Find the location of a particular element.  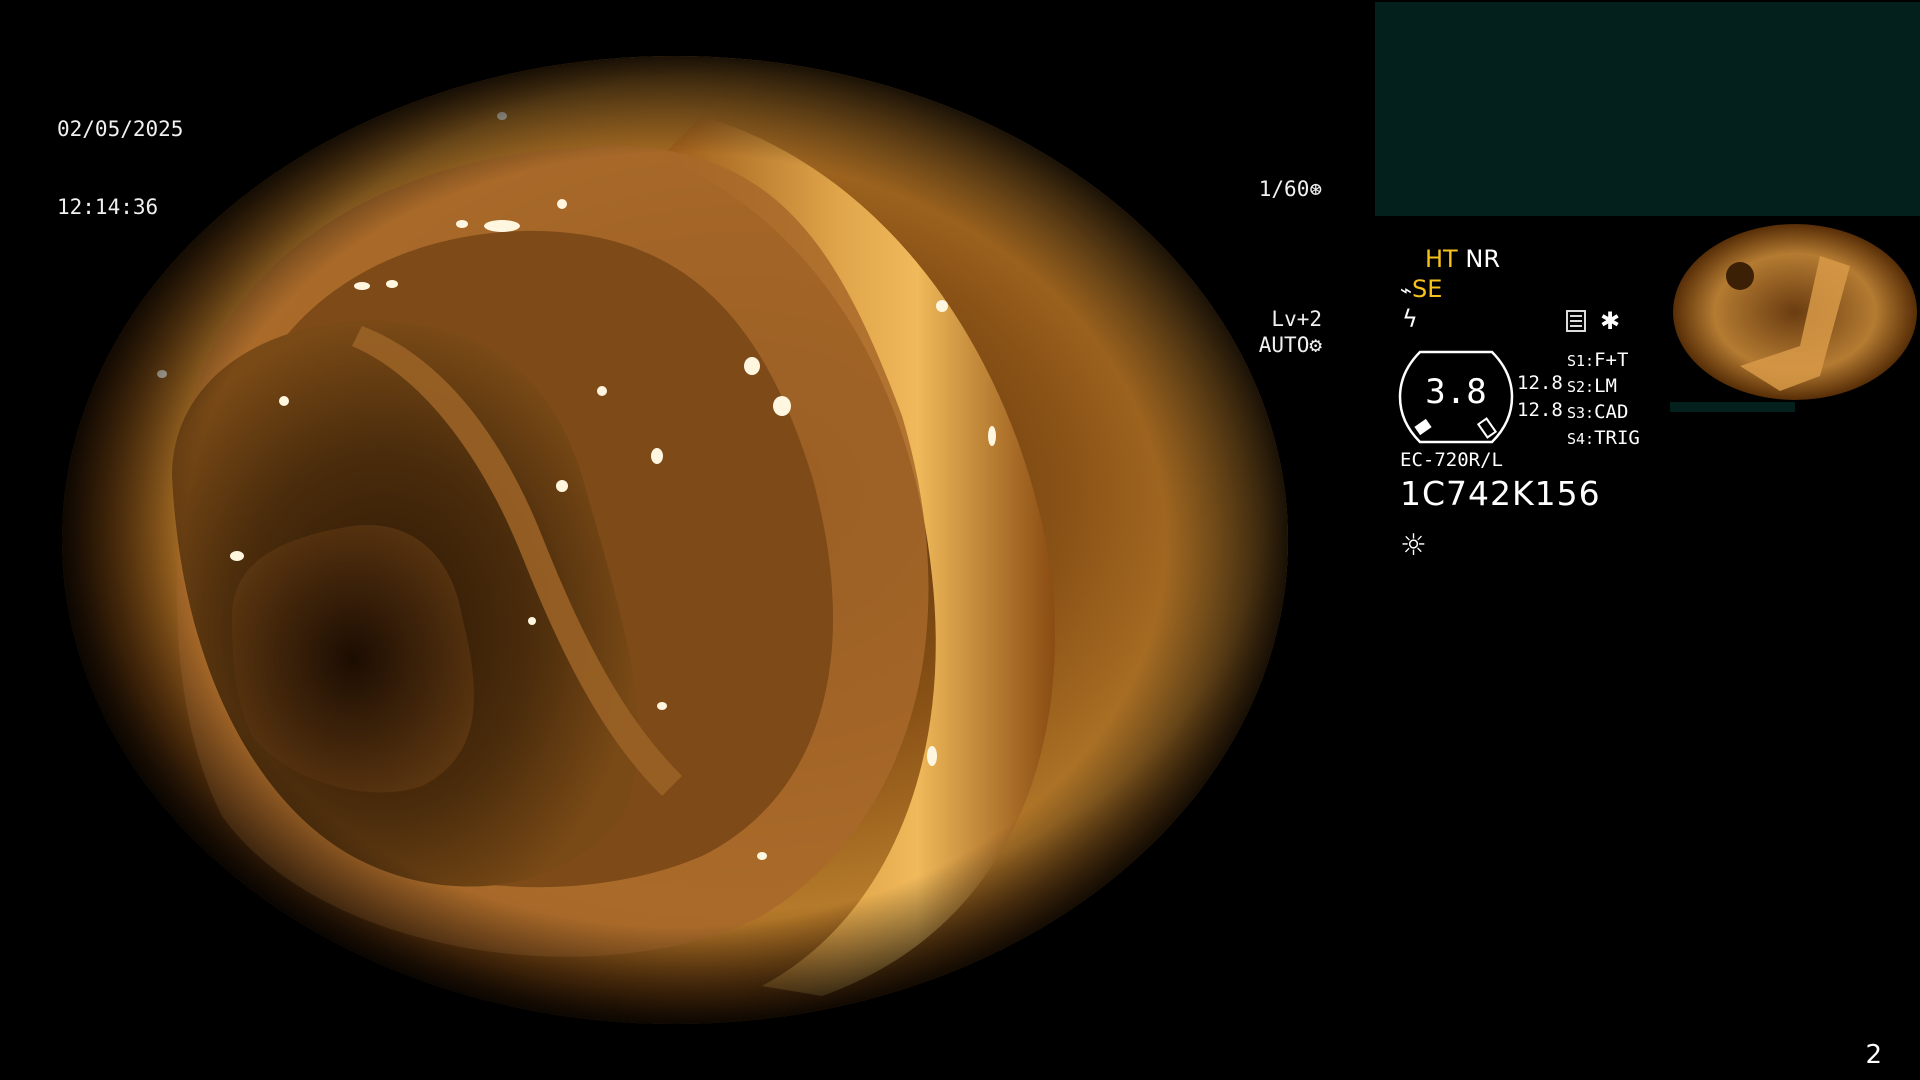

se-status: ⌁SE is located at coordinates (1421, 289).